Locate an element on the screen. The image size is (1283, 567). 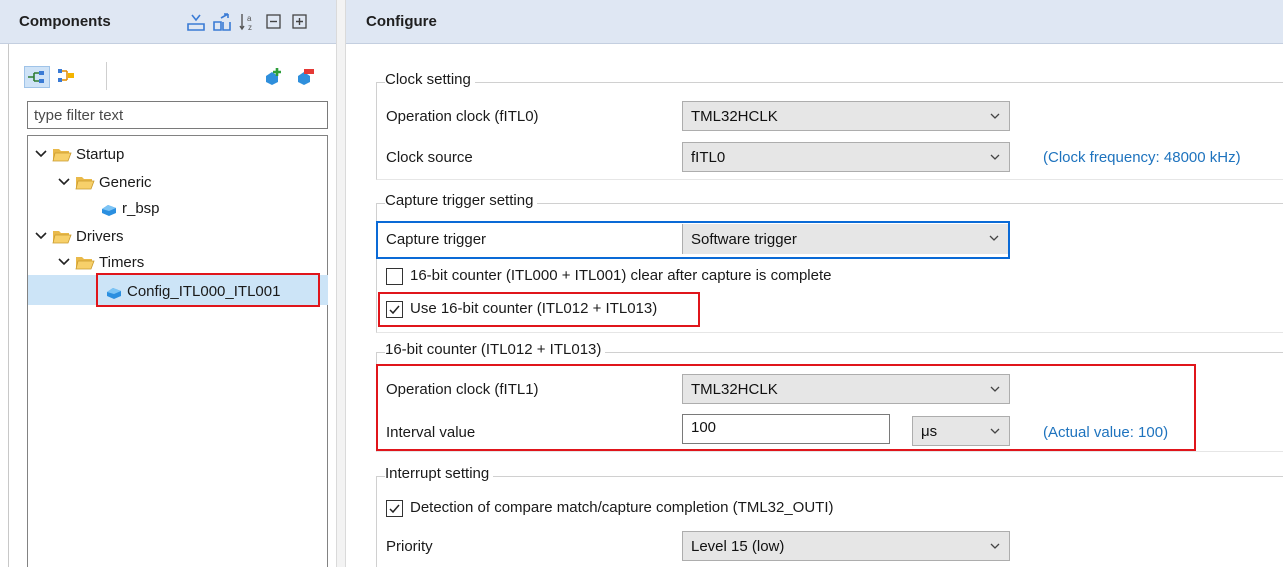
tree-item-drivers: Drivers is located at coordinates (79, 236).